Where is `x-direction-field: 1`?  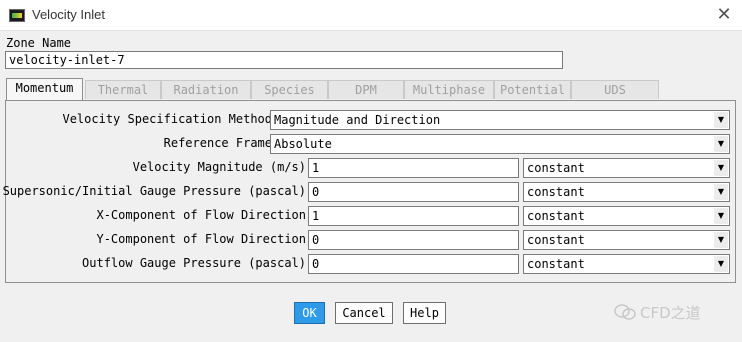
x-direction-field: 1 is located at coordinates (413, 216).